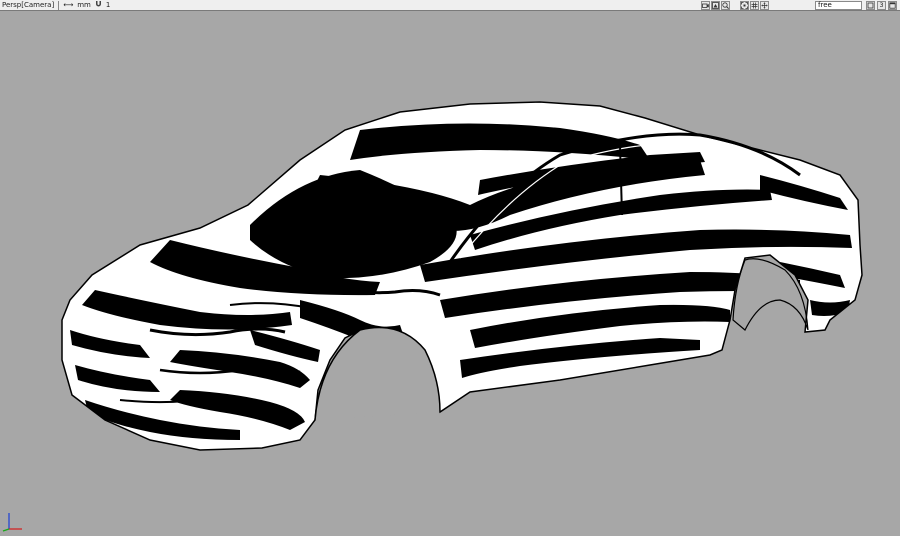 The image size is (900, 536). Describe the element at coordinates (892, 5) in the screenshot. I see `maximize-icon` at that location.